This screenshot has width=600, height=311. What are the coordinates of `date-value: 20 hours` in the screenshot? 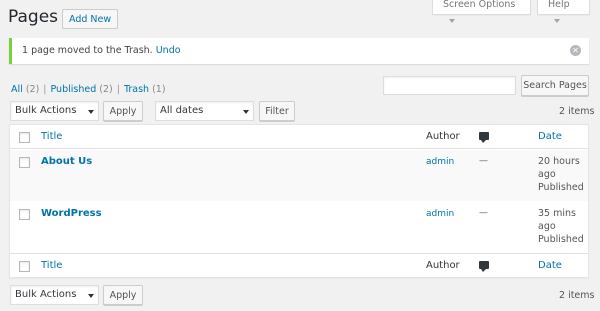 It's located at (559, 161).